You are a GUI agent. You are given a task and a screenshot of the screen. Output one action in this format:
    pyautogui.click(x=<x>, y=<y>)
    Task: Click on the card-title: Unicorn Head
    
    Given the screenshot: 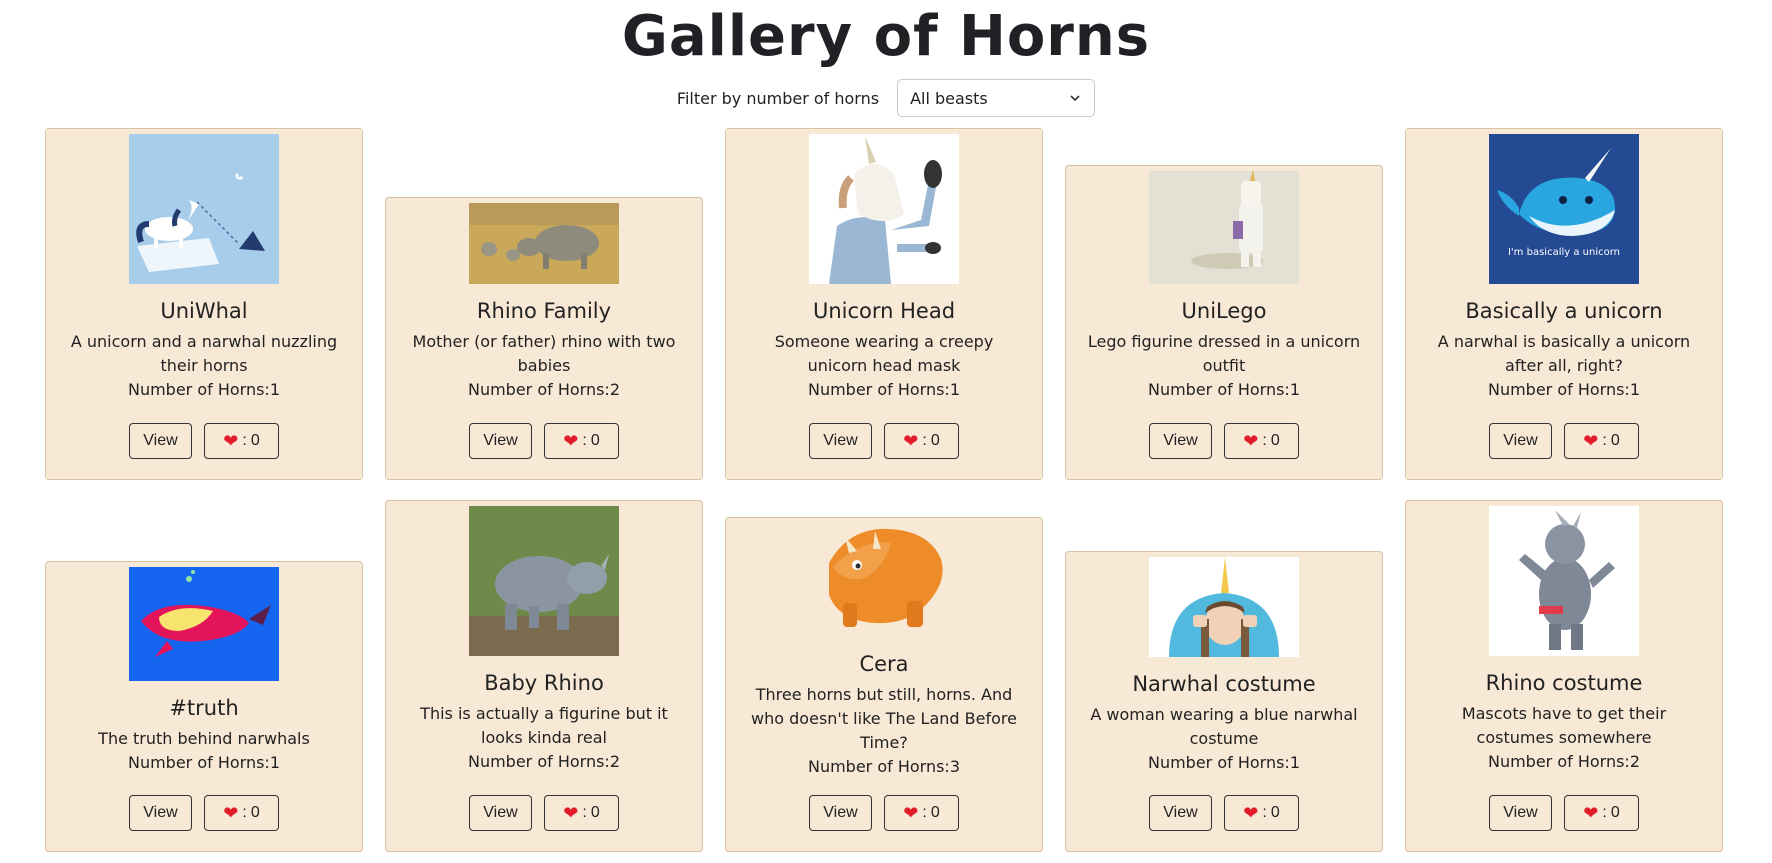 What is the action you would take?
    pyautogui.click(x=884, y=311)
    